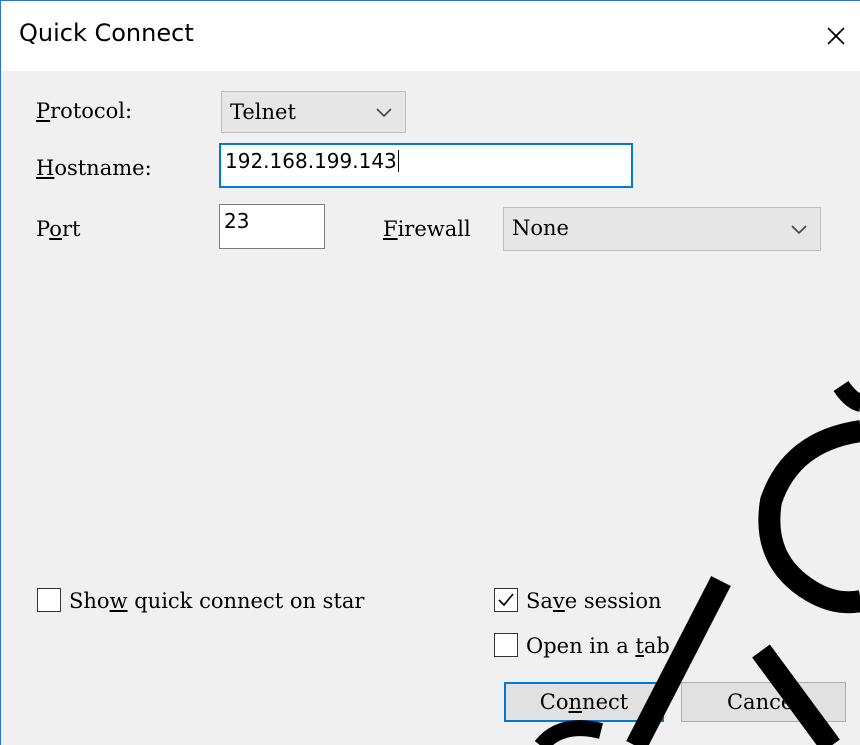  I want to click on close-button, so click(836, 36).